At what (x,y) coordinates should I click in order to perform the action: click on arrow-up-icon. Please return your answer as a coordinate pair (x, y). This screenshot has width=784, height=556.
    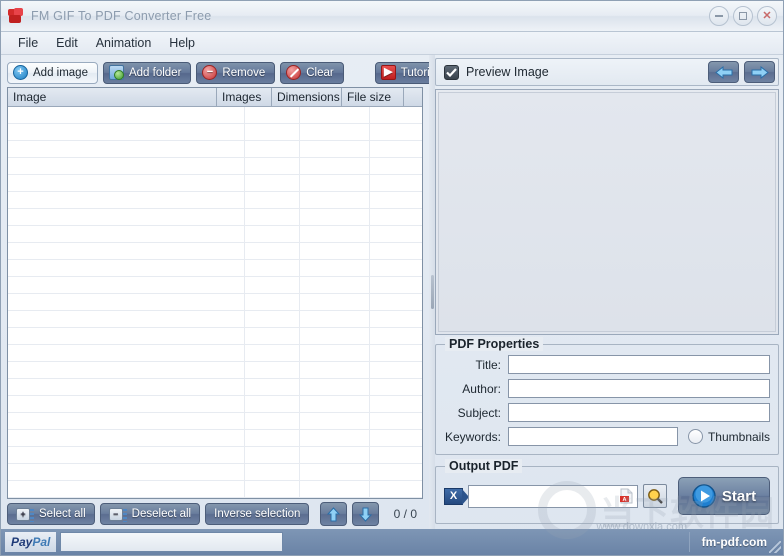
    Looking at the image, I should click on (334, 513).